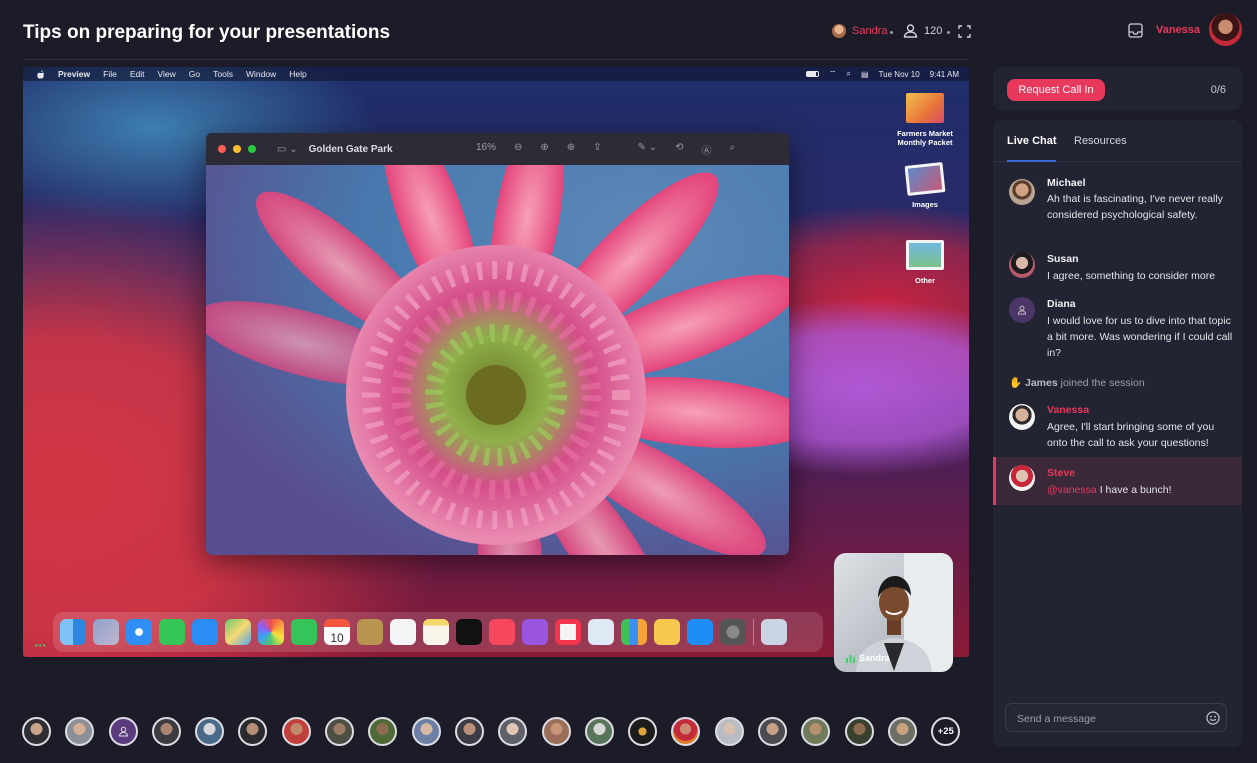  Describe the element at coordinates (1116, 717) in the screenshot. I see `chat-input: Send a message` at that location.